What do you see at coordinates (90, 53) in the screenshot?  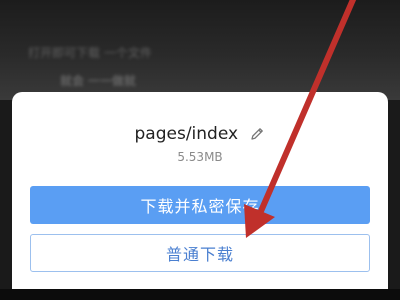 I see `background-text-line: 打开即可下载 一个文件` at bounding box center [90, 53].